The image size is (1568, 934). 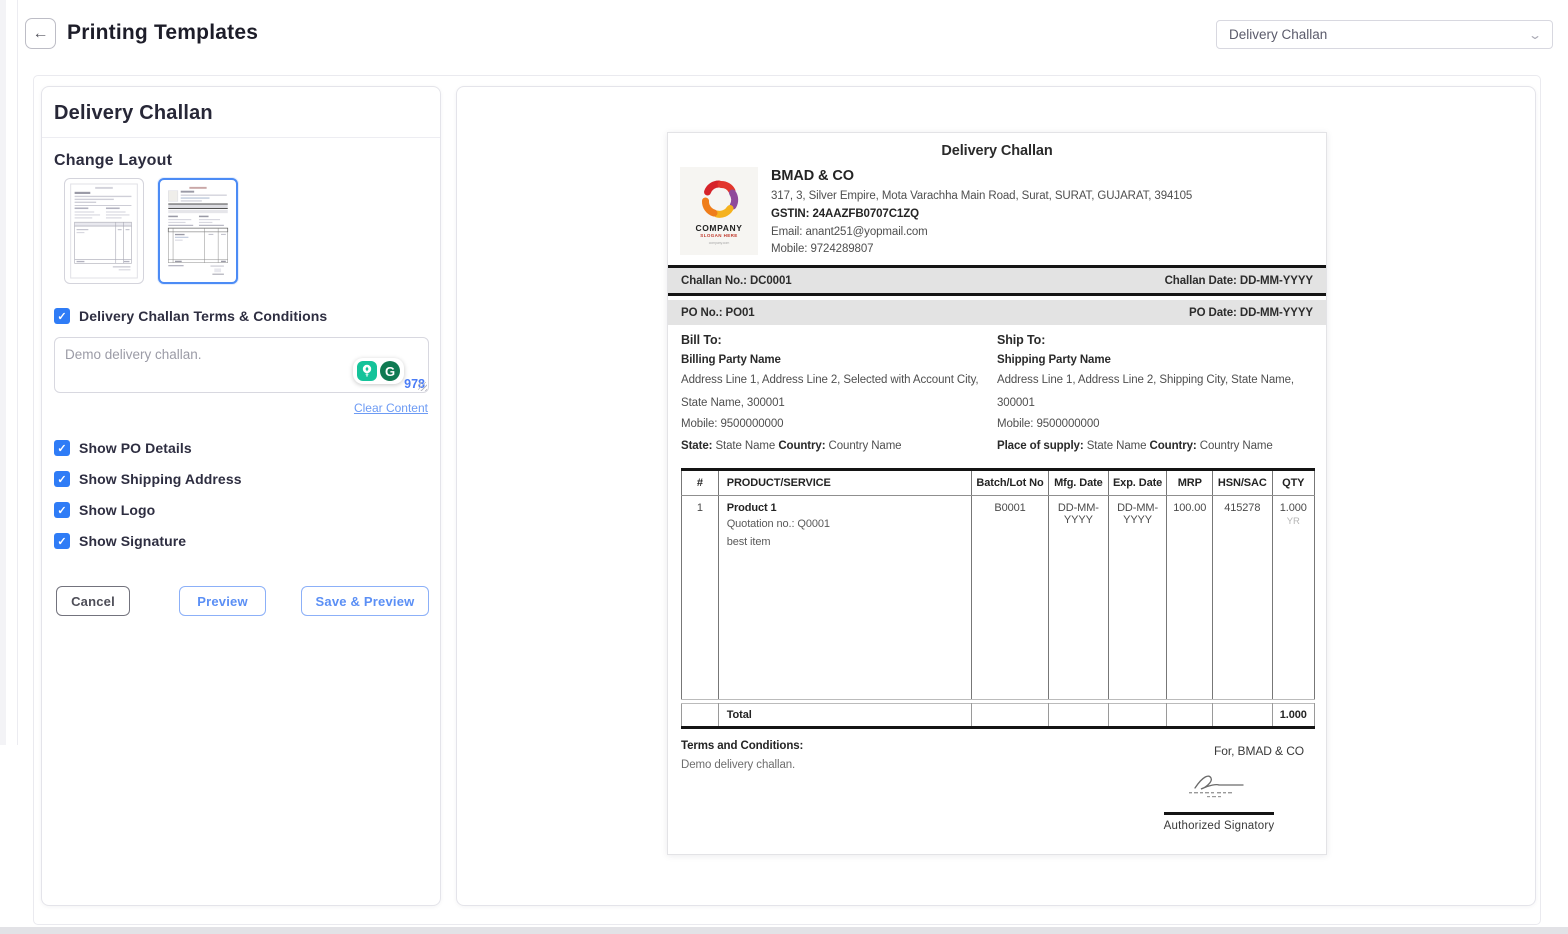 I want to click on change-layout-label: Change Layout, so click(x=113, y=160).